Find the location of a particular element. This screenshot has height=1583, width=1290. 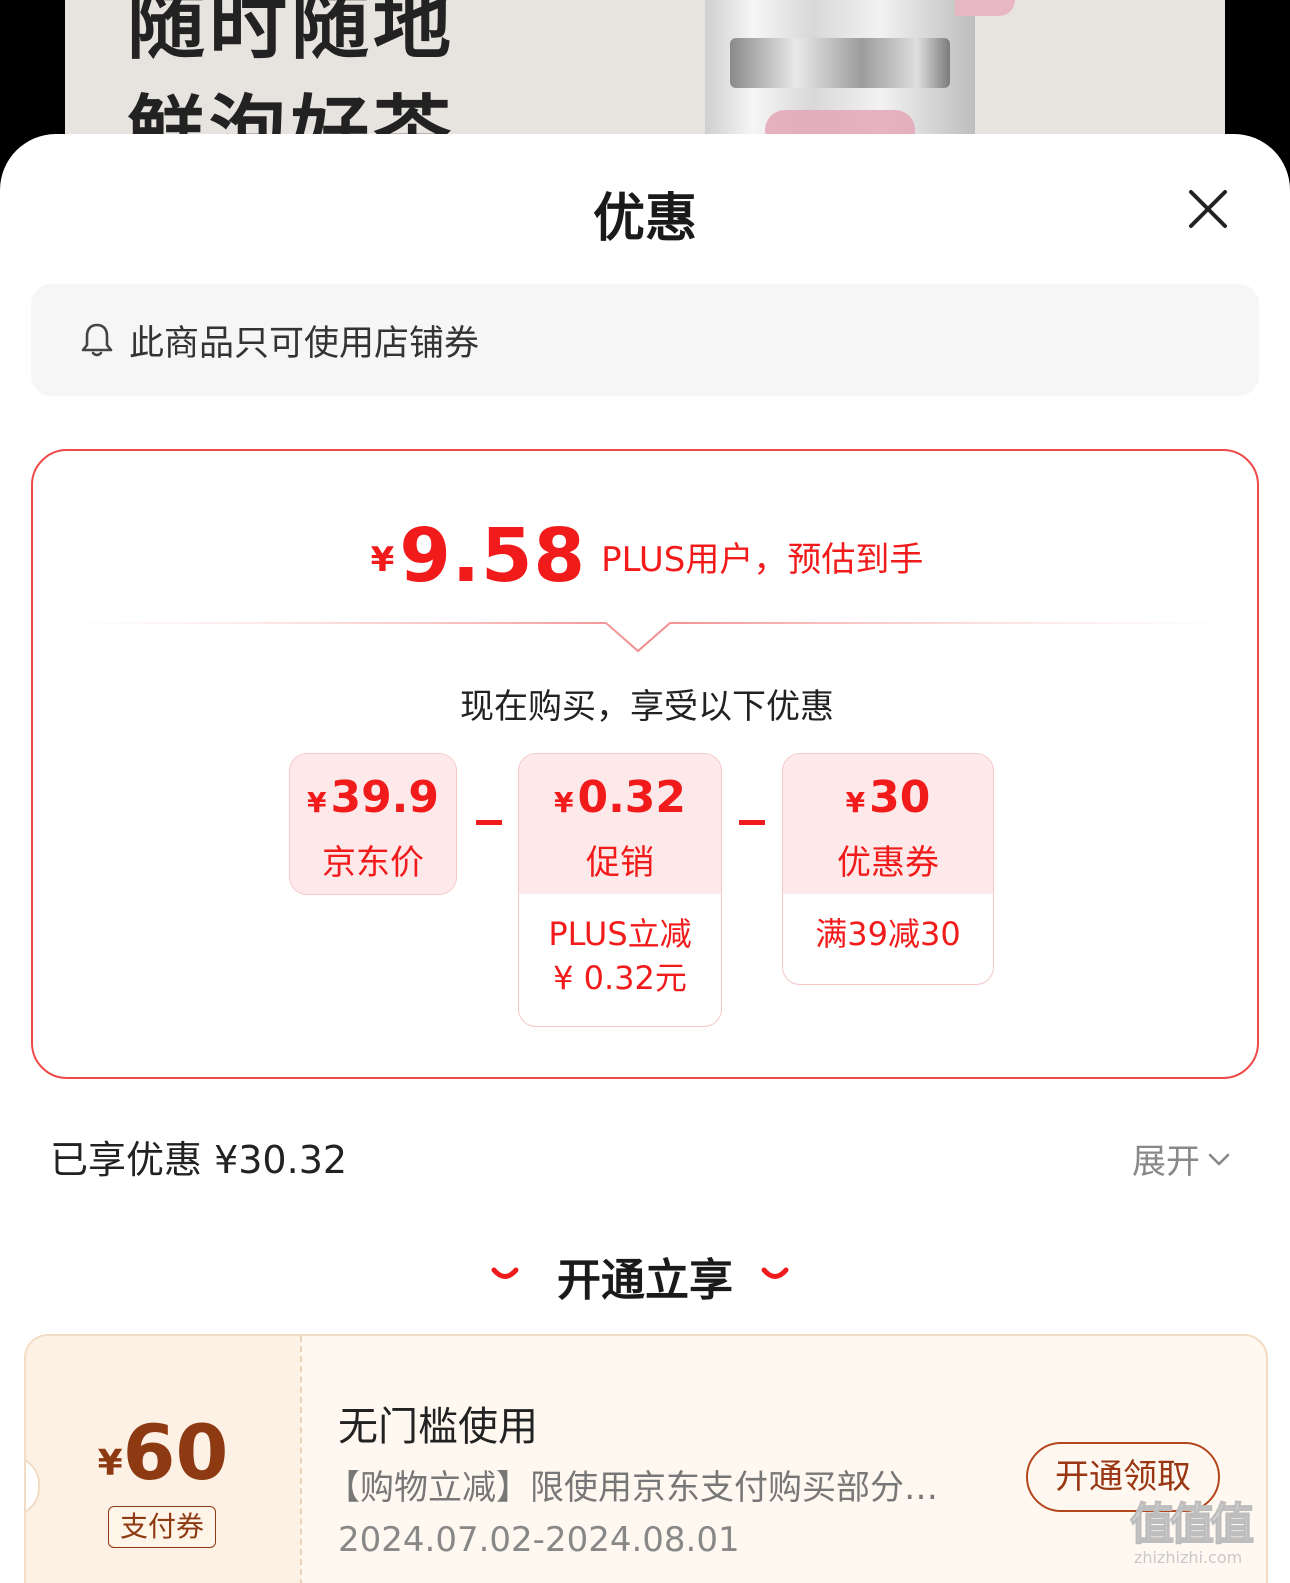

open-section-title: 开通立享 is located at coordinates (645, 1280).